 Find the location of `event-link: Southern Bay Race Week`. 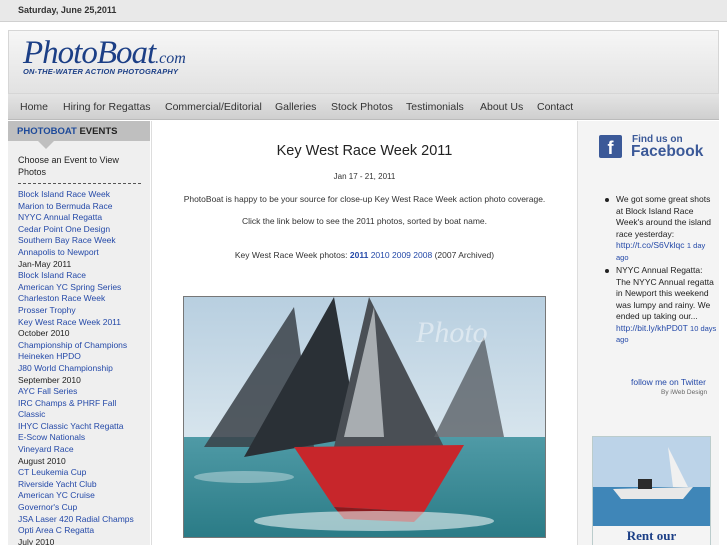

event-link: Southern Bay Race Week is located at coordinates (83, 241).